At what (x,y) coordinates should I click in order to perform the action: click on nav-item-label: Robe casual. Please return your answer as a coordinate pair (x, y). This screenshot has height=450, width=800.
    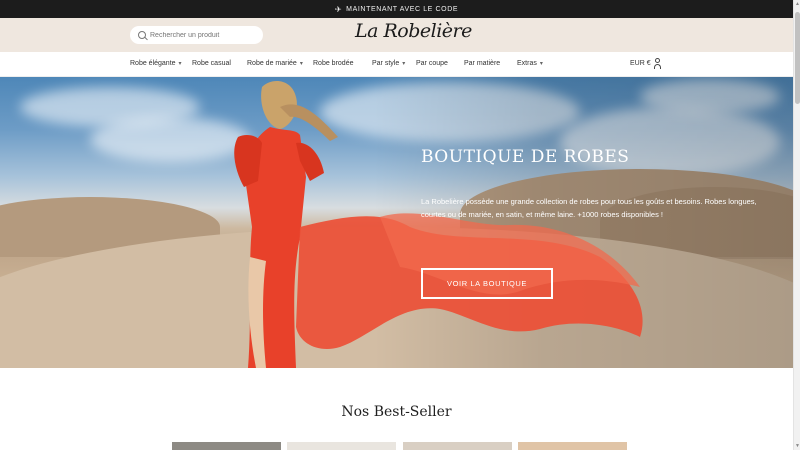
    Looking at the image, I should click on (211, 63).